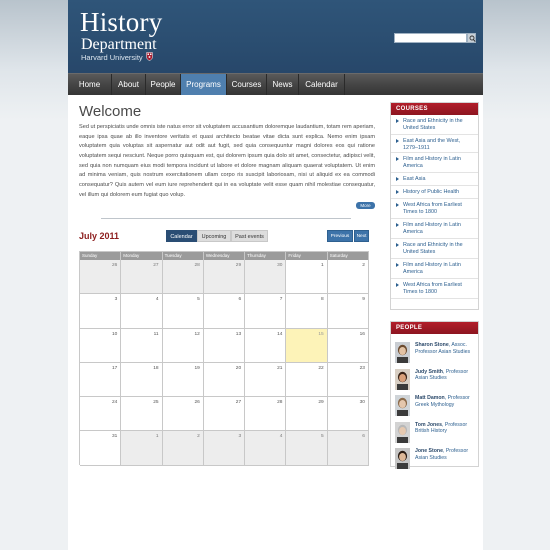  Describe the element at coordinates (114, 403) in the screenshot. I see `calendar-day-number: 24` at that location.